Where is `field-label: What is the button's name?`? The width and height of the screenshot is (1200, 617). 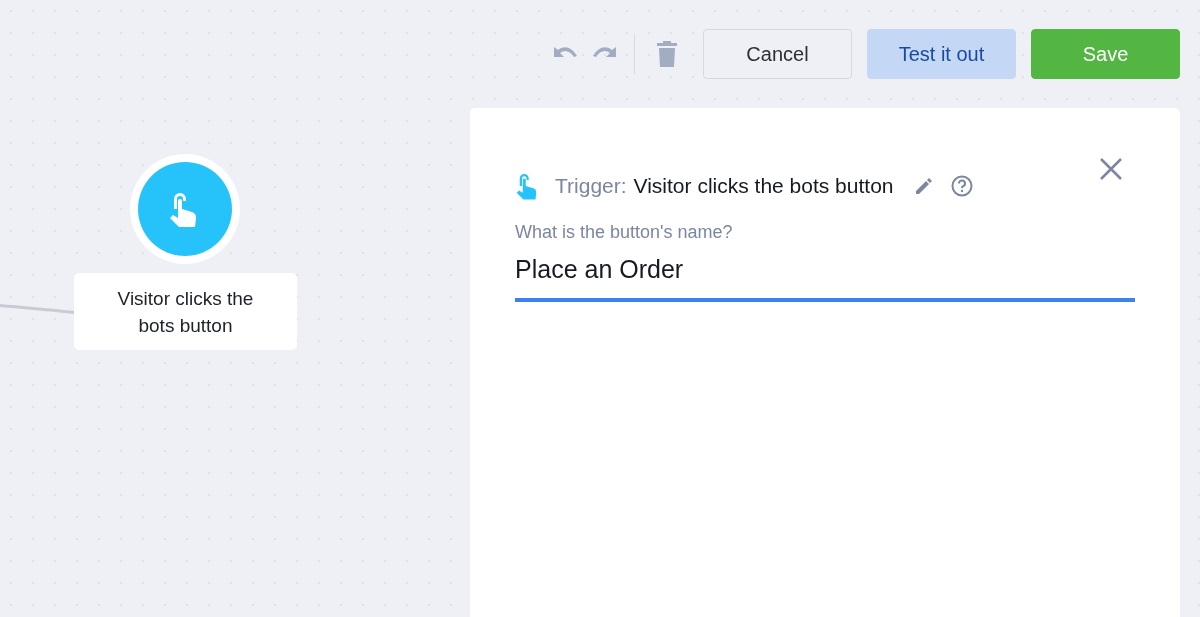 field-label: What is the button's name? is located at coordinates (624, 232).